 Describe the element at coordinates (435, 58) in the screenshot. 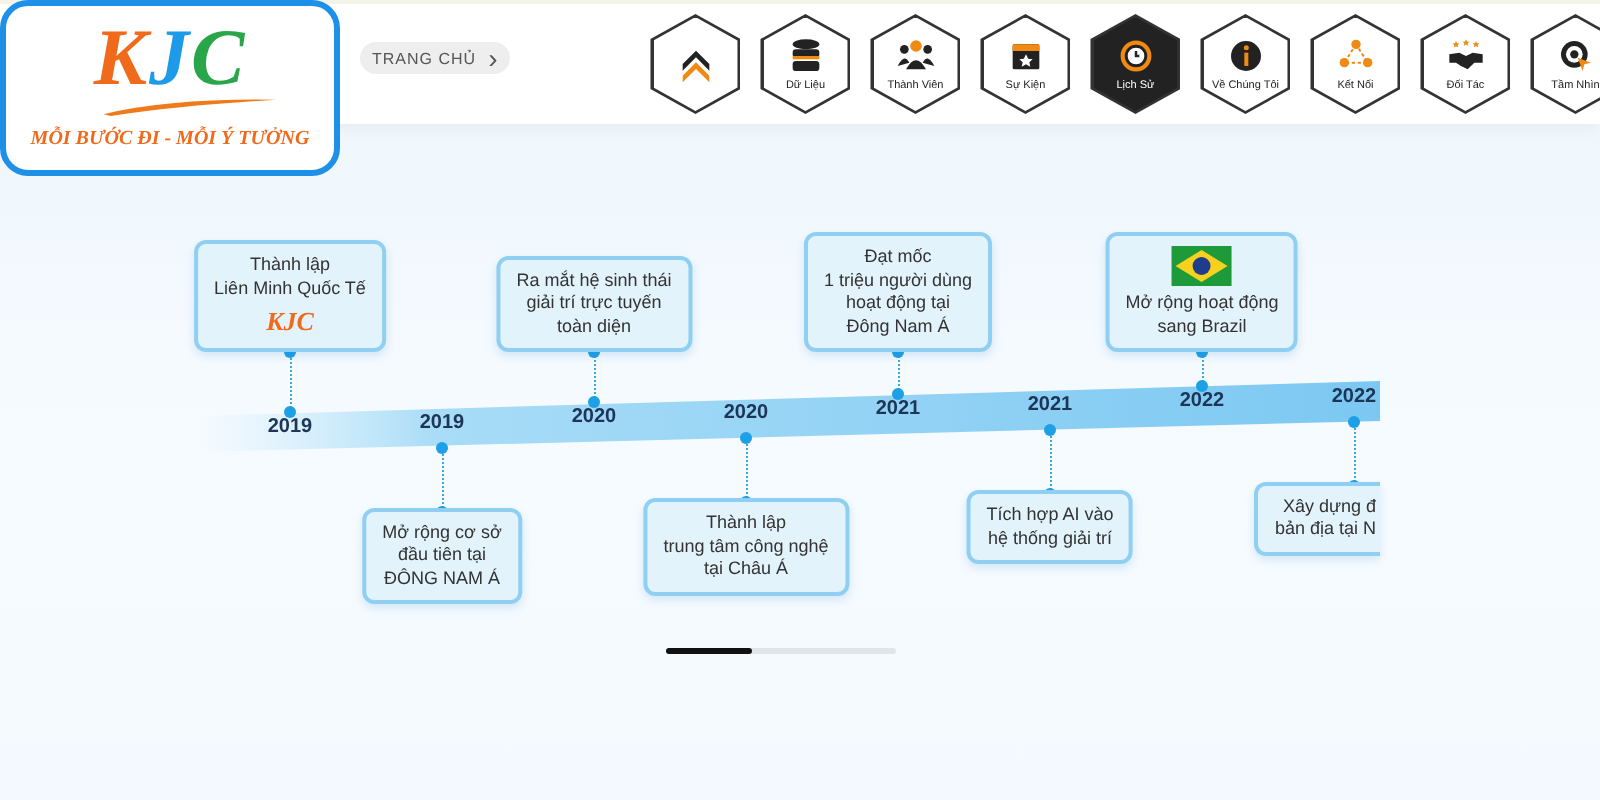

I see `breadcrumb-link: TRANG CHỦ ›` at that location.